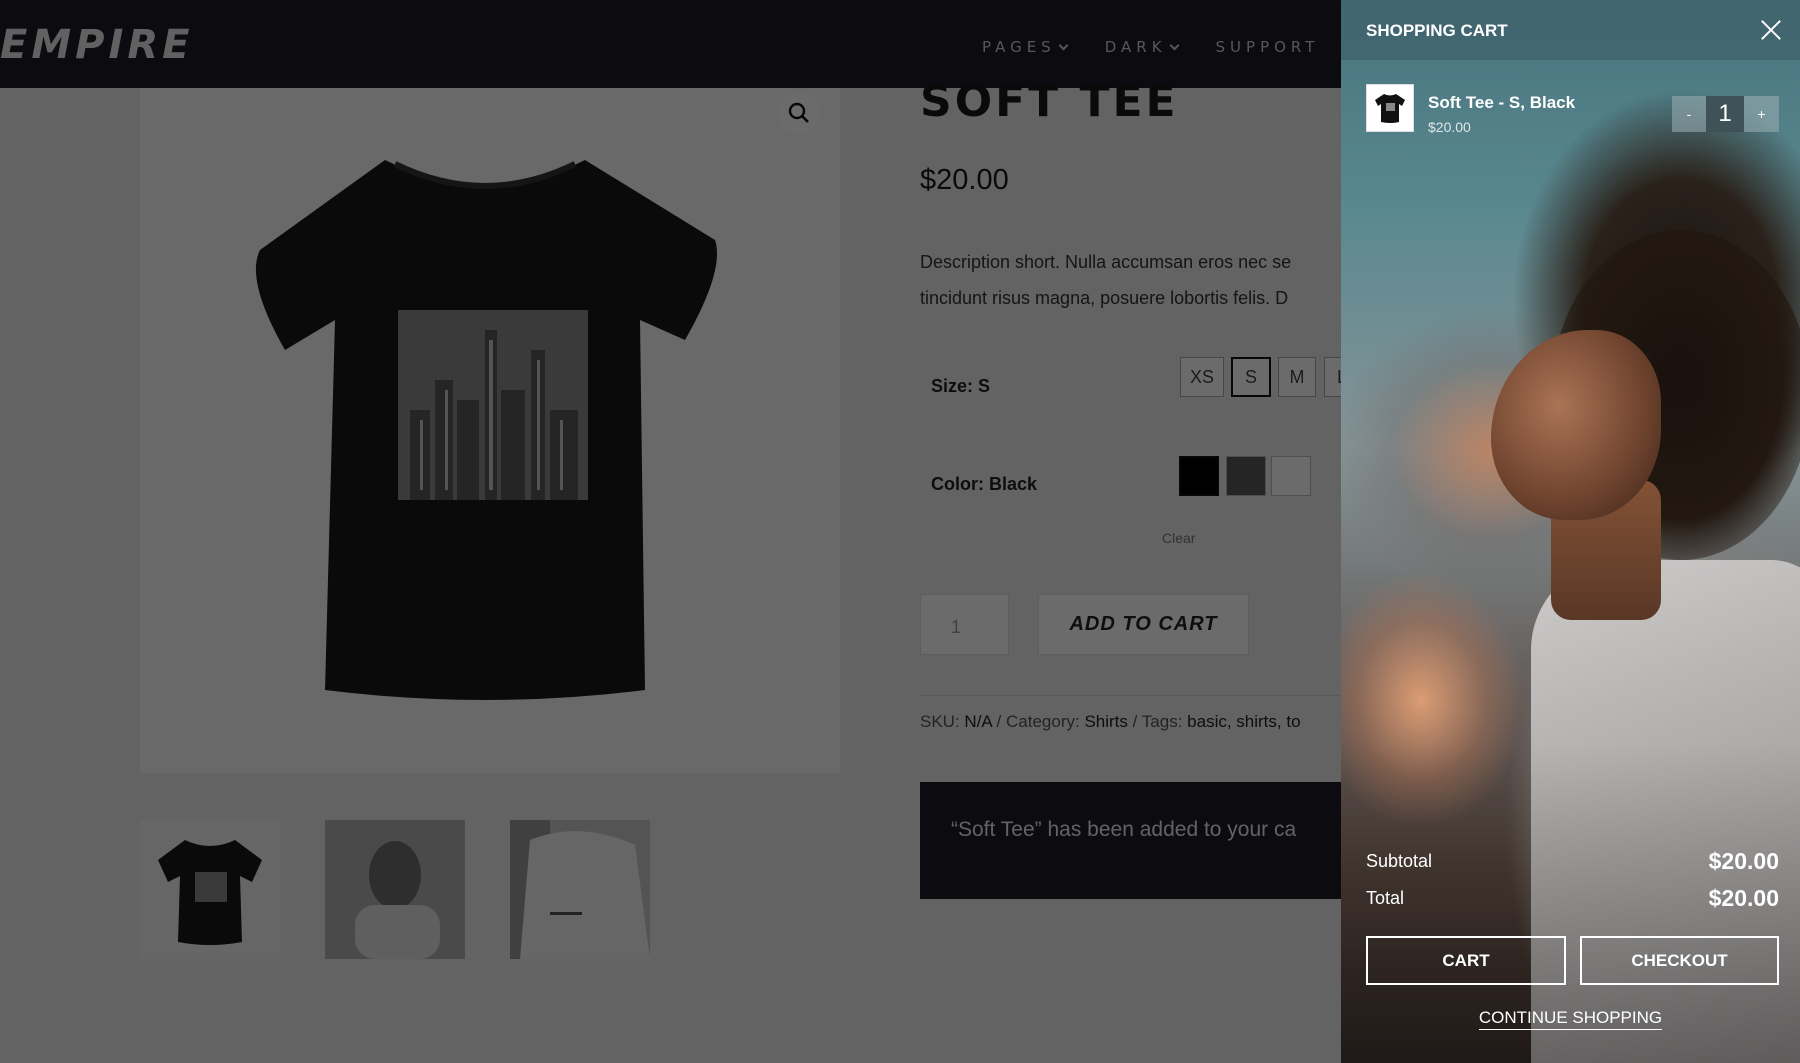 This screenshot has width=1800, height=1063. I want to click on size-label: Size: S, so click(961, 386).